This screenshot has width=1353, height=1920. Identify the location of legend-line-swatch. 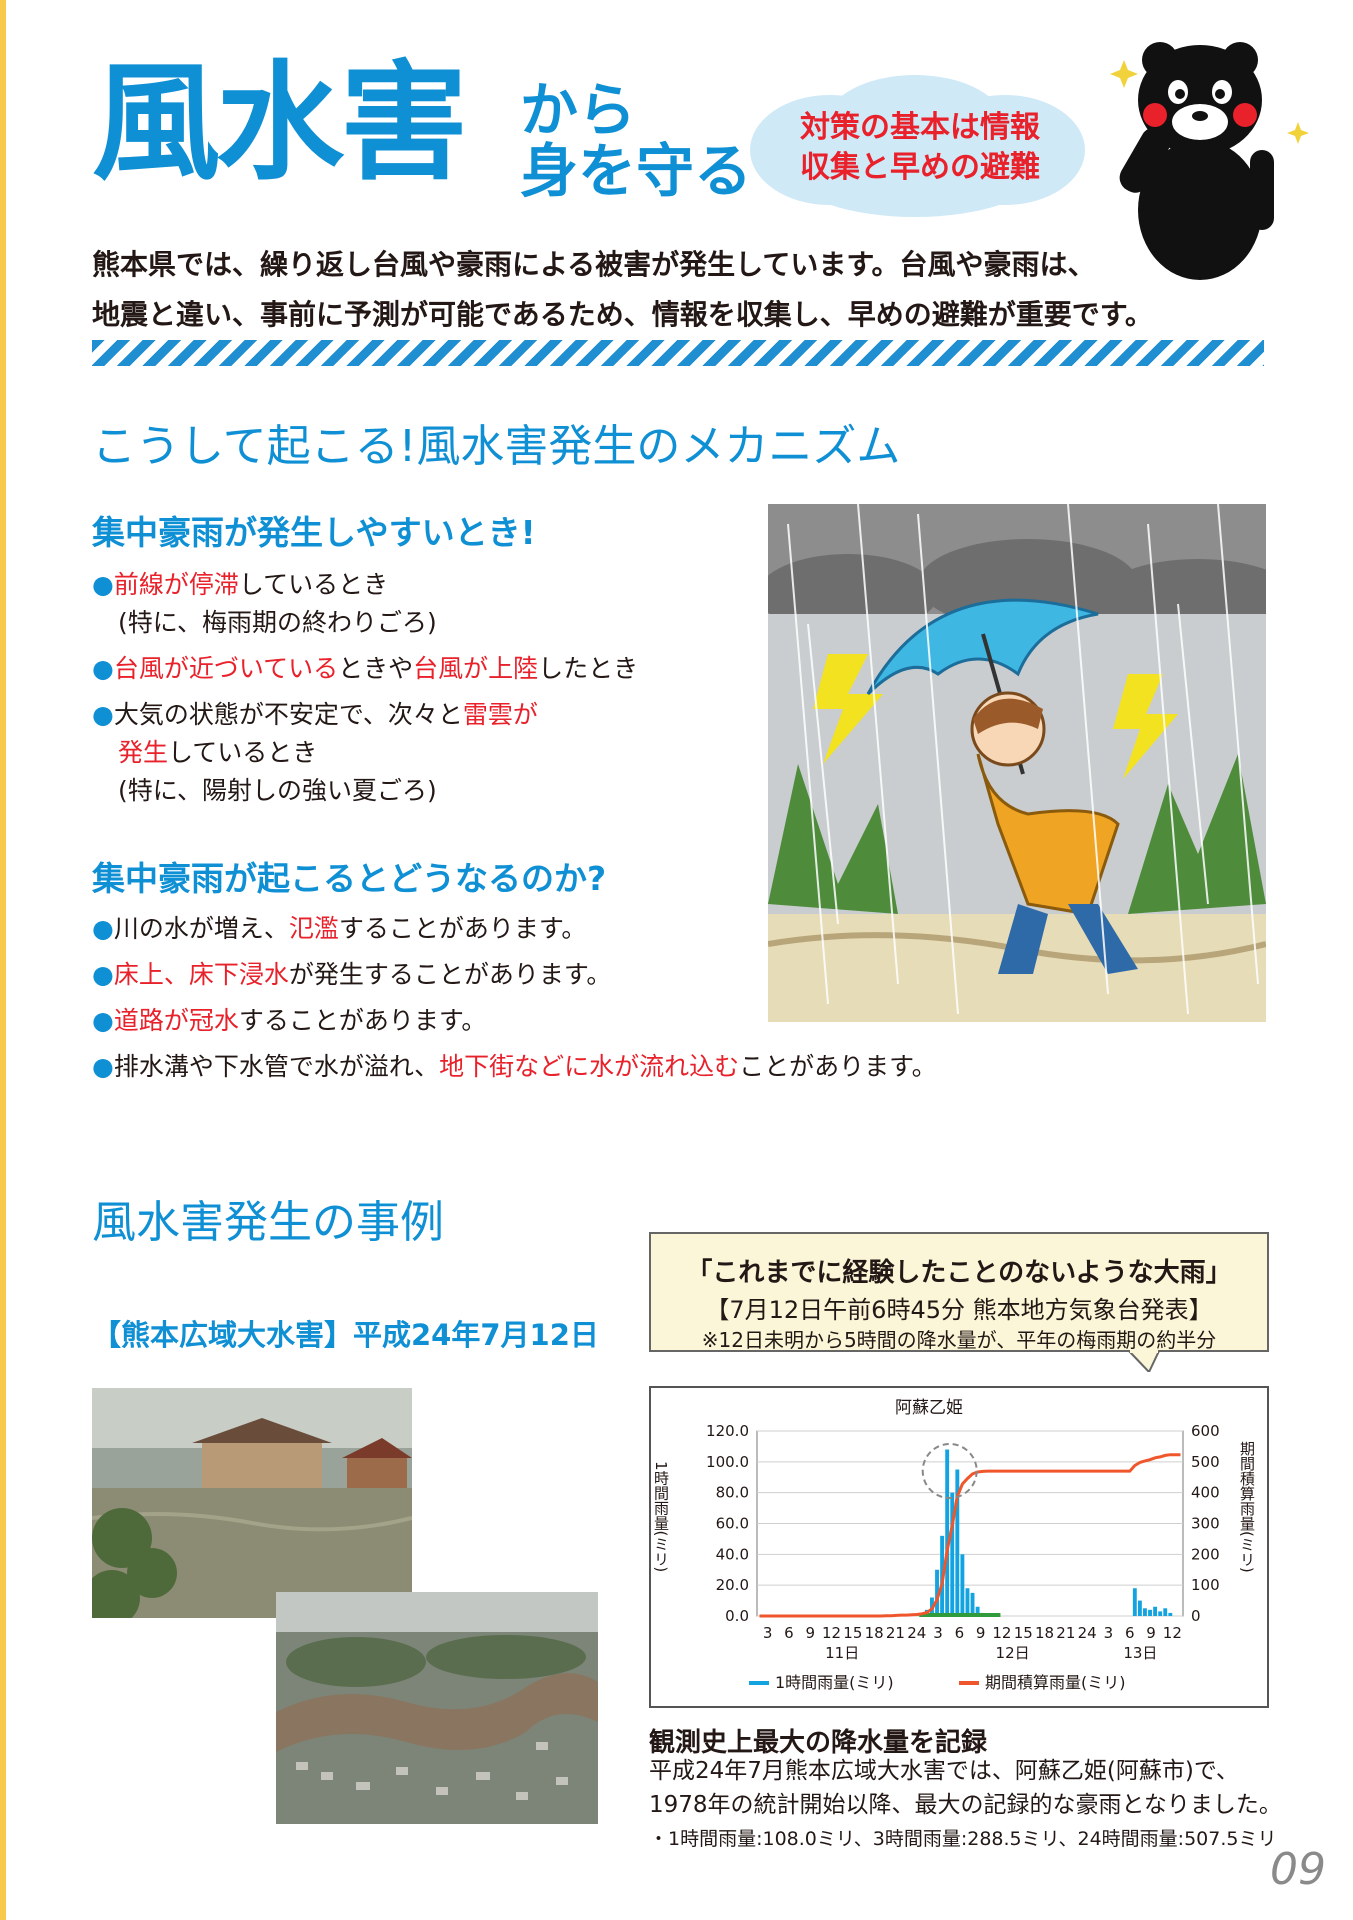
(969, 1683).